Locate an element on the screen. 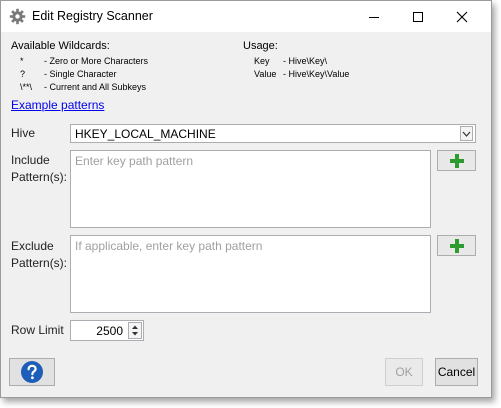 Image resolution: width=501 pixels, height=408 pixels. maximize-icon is located at coordinates (418, 16).